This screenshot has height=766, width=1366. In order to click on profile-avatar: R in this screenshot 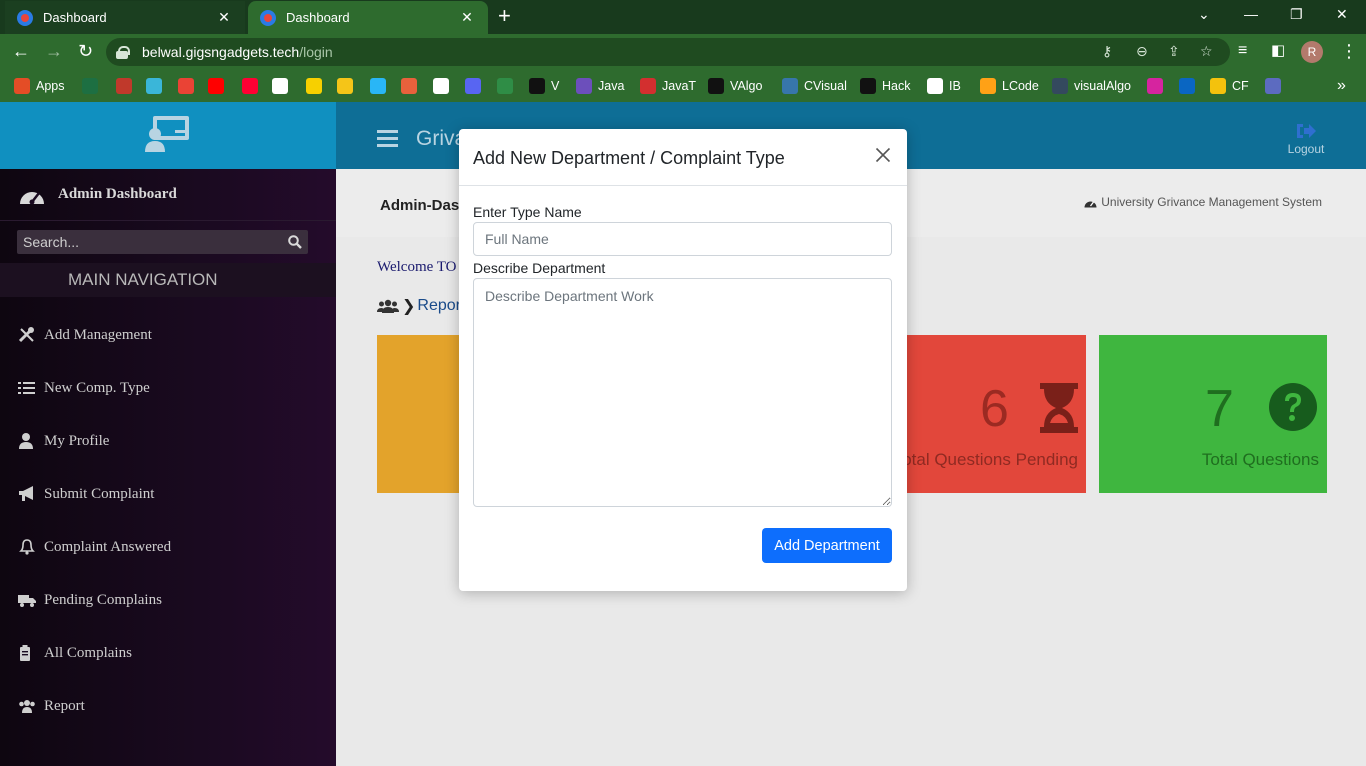, I will do `click(1312, 52)`.